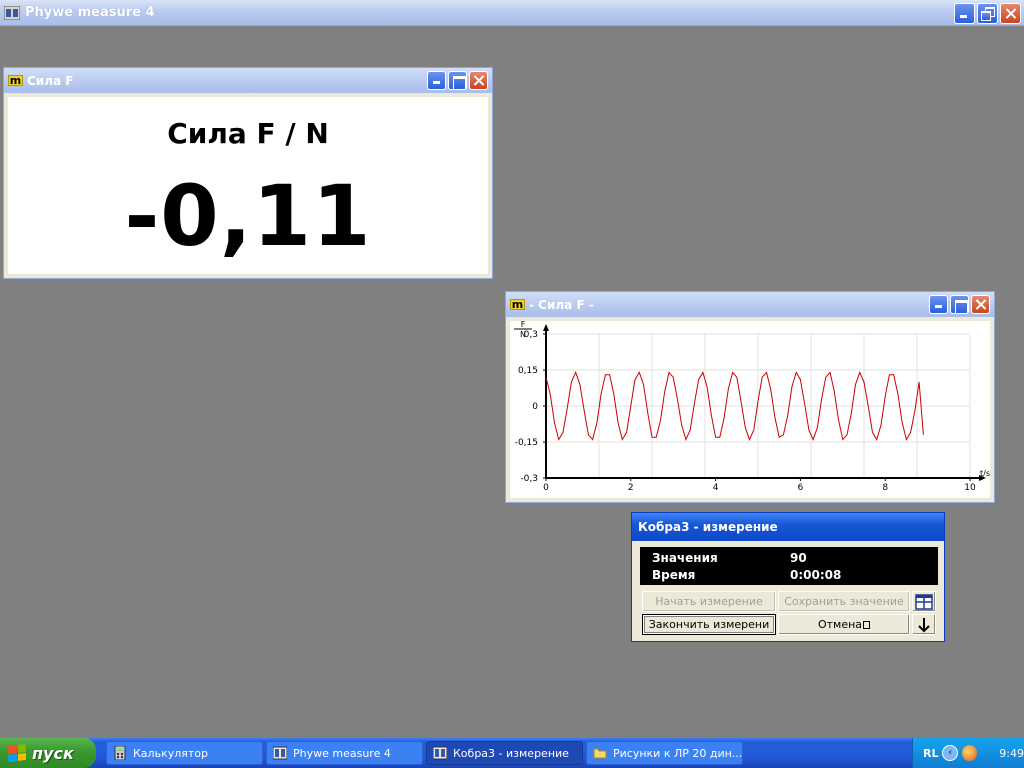 The width and height of the screenshot is (1024, 768). Describe the element at coordinates (708, 527) in the screenshot. I see `measurement-dialog-title: Кобра3 - измерение` at that location.